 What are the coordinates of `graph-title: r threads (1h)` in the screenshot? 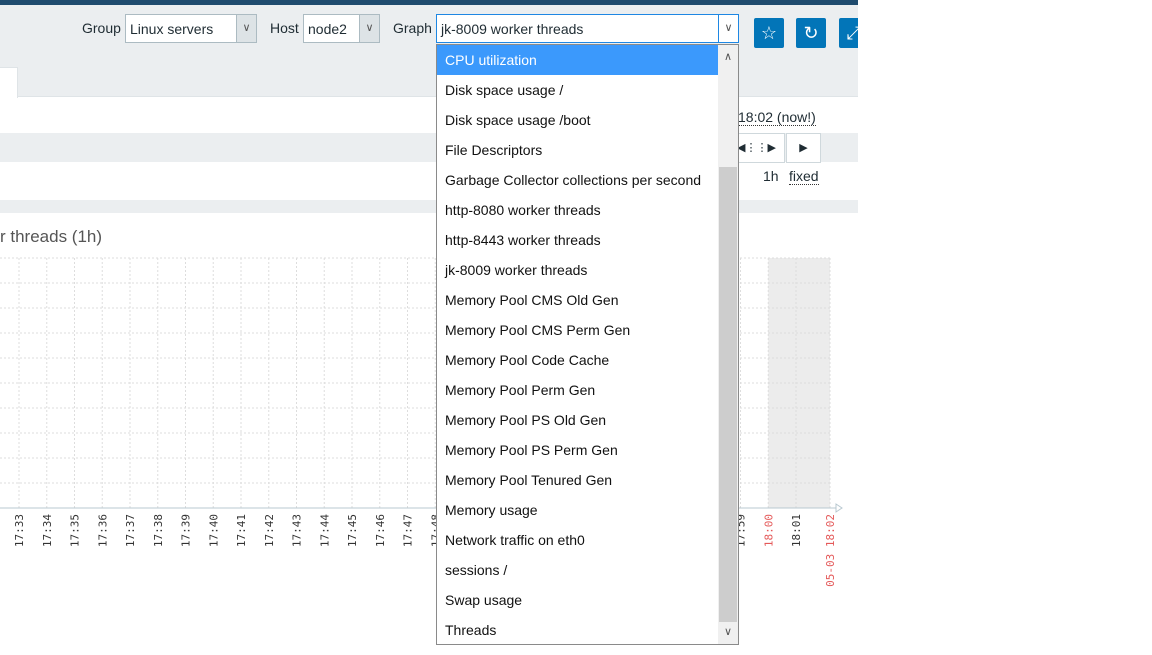 It's located at (51, 236).